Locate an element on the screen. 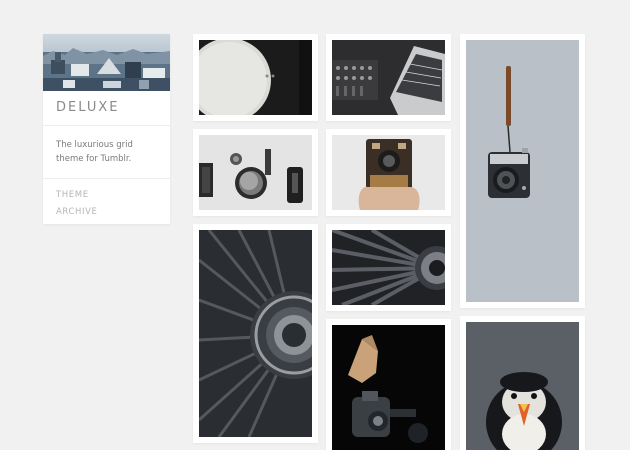 The width and height of the screenshot is (630, 450). photo-post-camera-strap is located at coordinates (522, 171).